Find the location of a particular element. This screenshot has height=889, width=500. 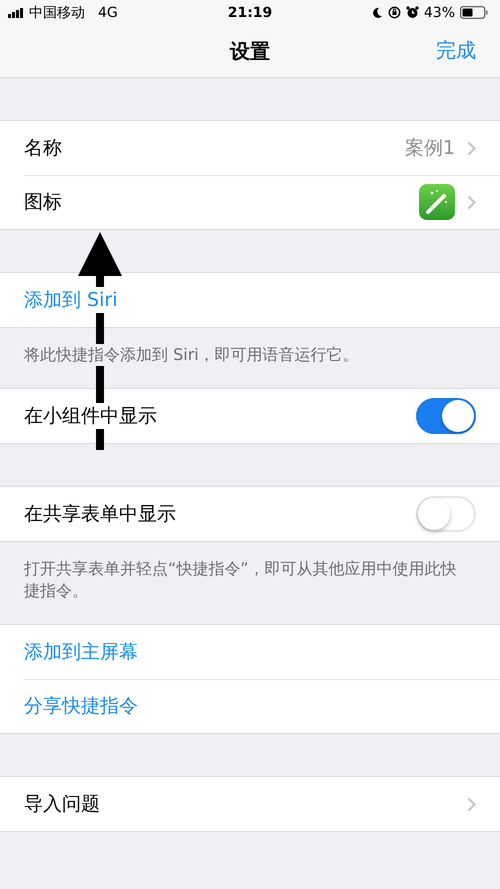

rotation-lock-icon is located at coordinates (394, 12).